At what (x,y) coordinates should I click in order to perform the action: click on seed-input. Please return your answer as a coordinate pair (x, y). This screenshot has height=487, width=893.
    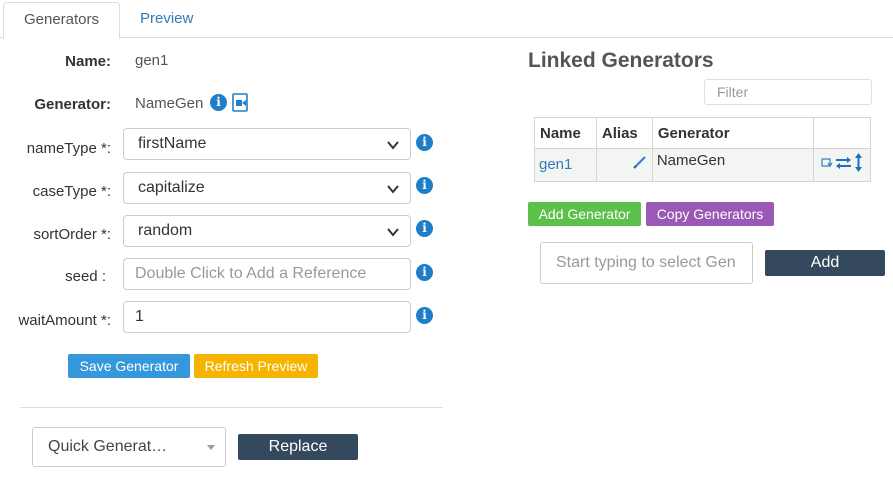
    Looking at the image, I should click on (267, 274).